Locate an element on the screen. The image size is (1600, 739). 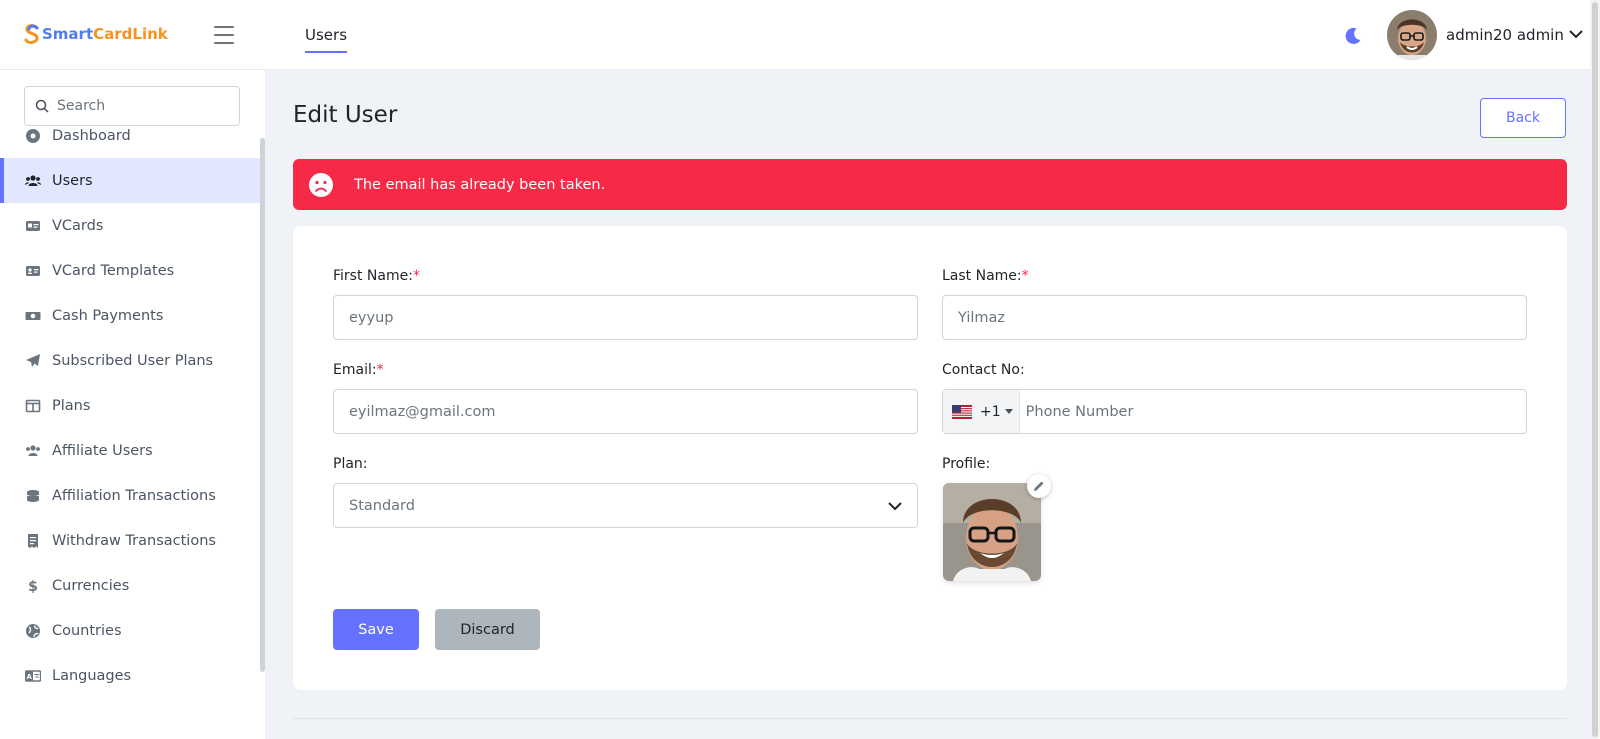
pencil-icon is located at coordinates (1039, 486).